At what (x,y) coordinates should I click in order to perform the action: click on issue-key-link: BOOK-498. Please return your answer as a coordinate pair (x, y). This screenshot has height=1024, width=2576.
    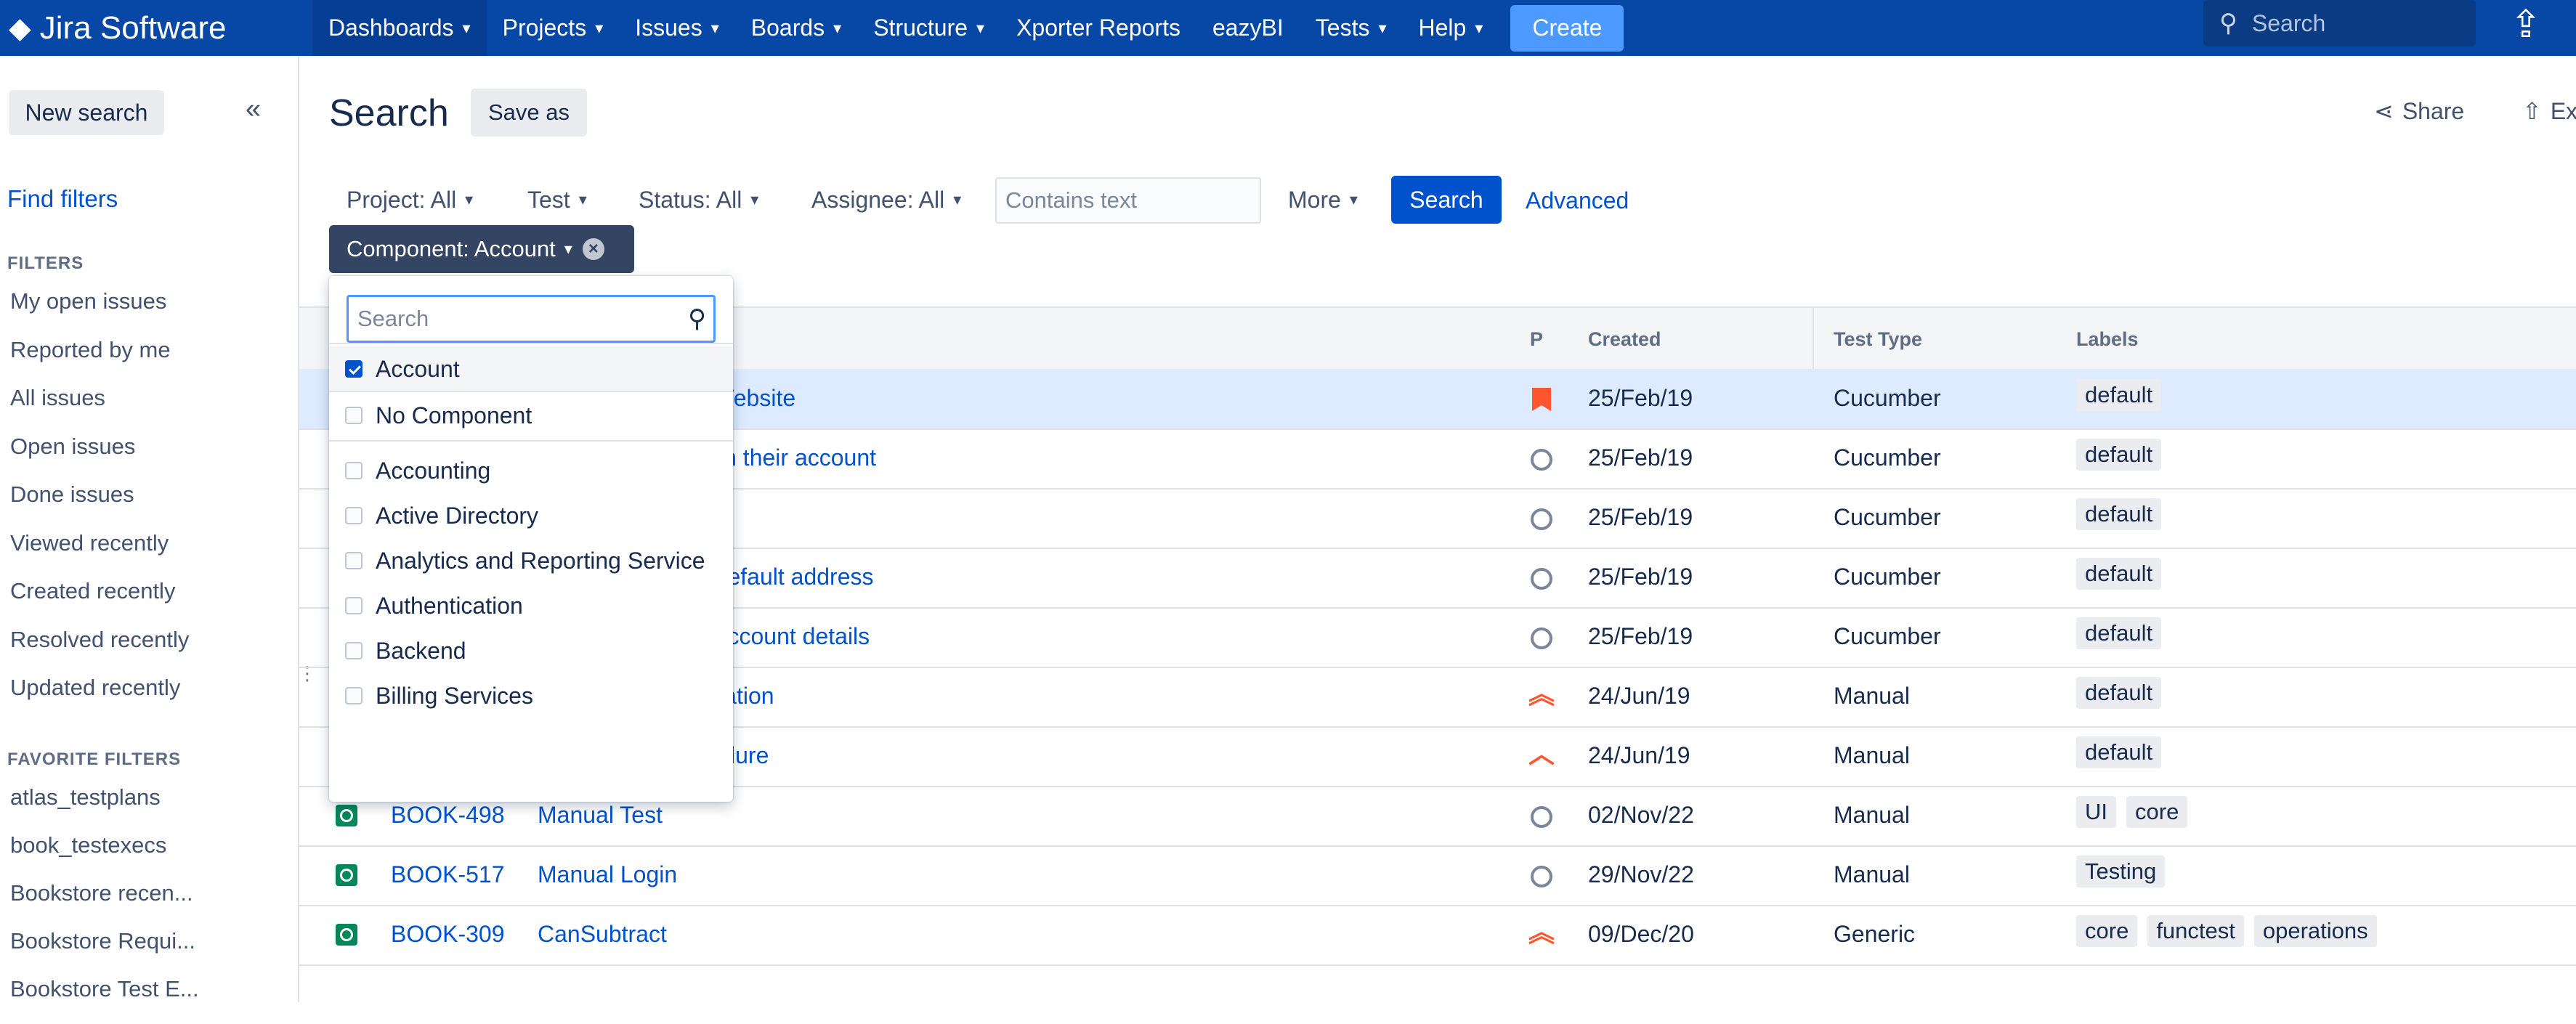
    Looking at the image, I should click on (448, 815).